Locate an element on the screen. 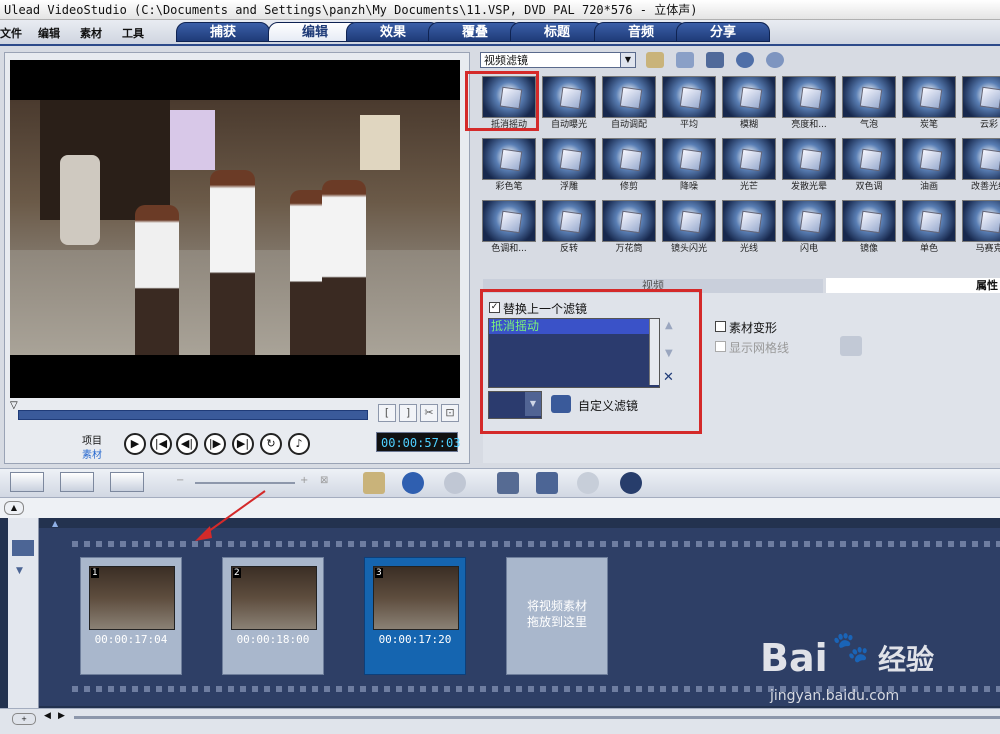  filter-thumbnail: 双色调 is located at coordinates (869, 167).